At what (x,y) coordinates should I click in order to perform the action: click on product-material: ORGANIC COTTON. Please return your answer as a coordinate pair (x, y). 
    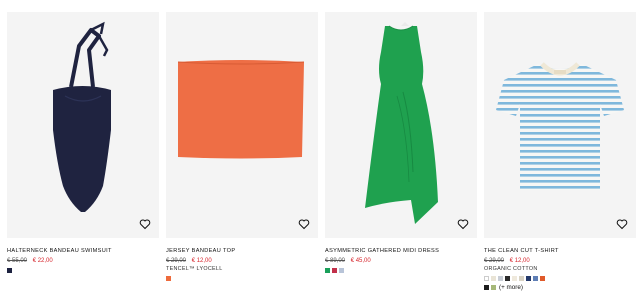
    Looking at the image, I should click on (511, 269).